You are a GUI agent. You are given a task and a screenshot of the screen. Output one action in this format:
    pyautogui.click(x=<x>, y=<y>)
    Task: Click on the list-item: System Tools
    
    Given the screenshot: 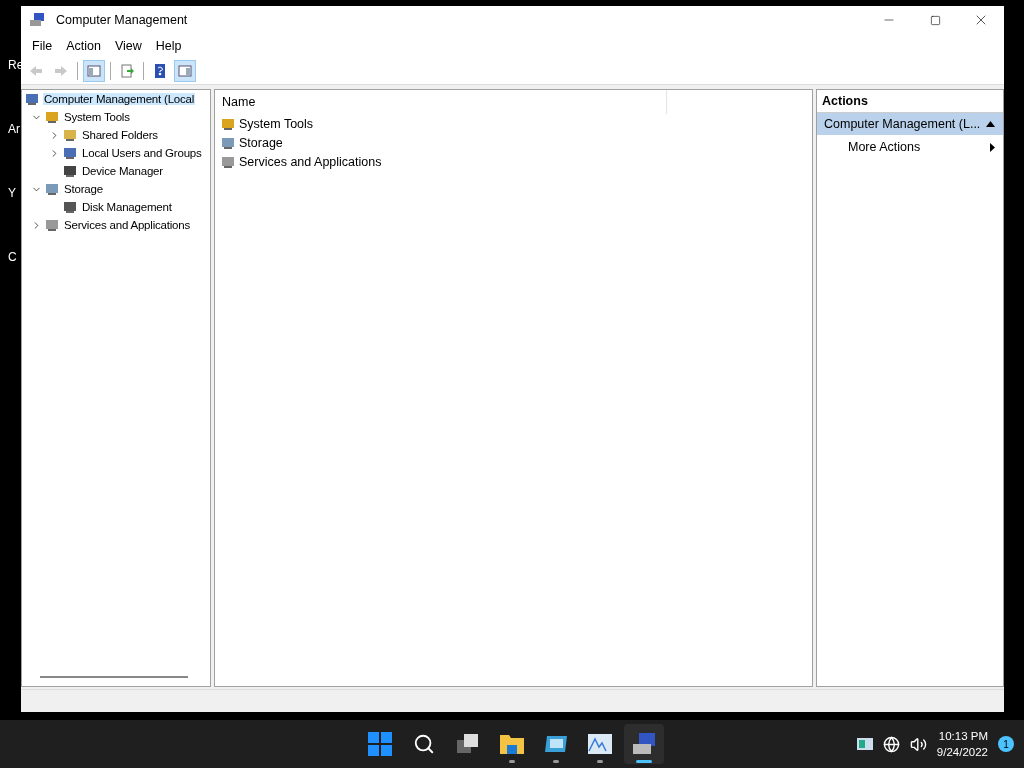 What is the action you would take?
    pyautogui.click(x=276, y=123)
    